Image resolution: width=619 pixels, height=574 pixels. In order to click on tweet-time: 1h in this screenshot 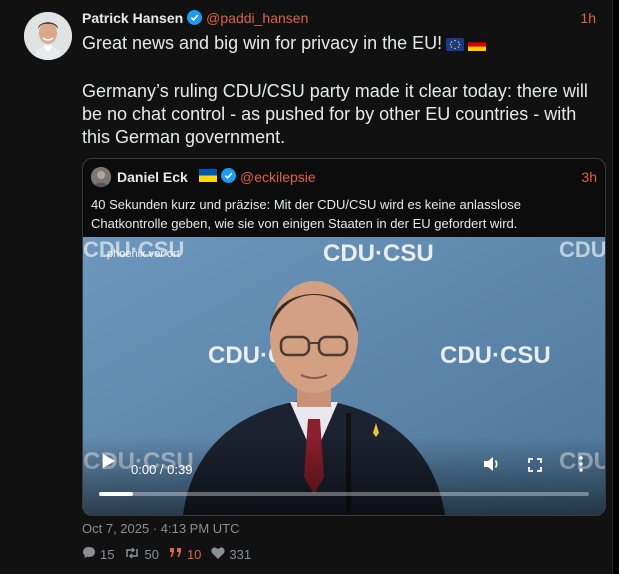, I will do `click(588, 18)`.